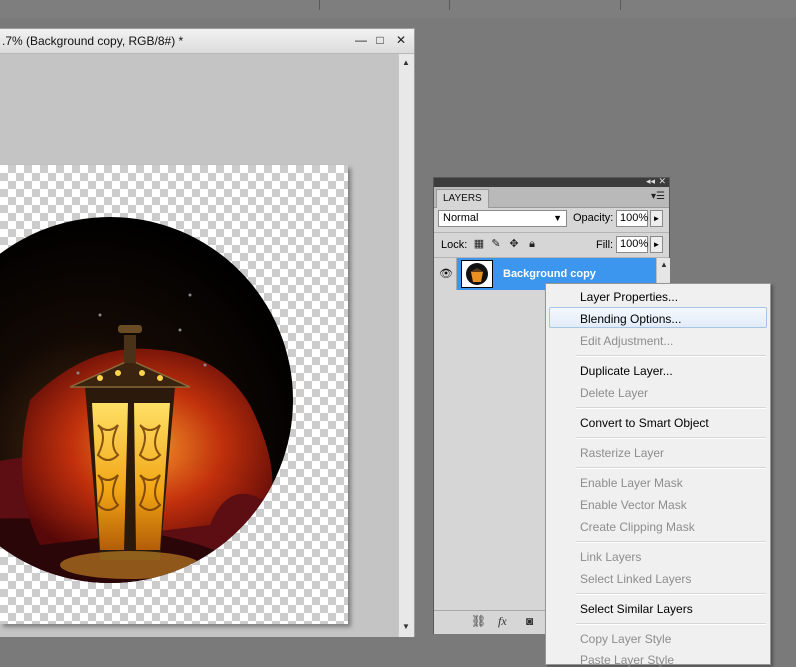 The height and width of the screenshot is (667, 796). What do you see at coordinates (631, 483) in the screenshot?
I see `menu-item-enable-layer-mask: Enable Layer Mask` at bounding box center [631, 483].